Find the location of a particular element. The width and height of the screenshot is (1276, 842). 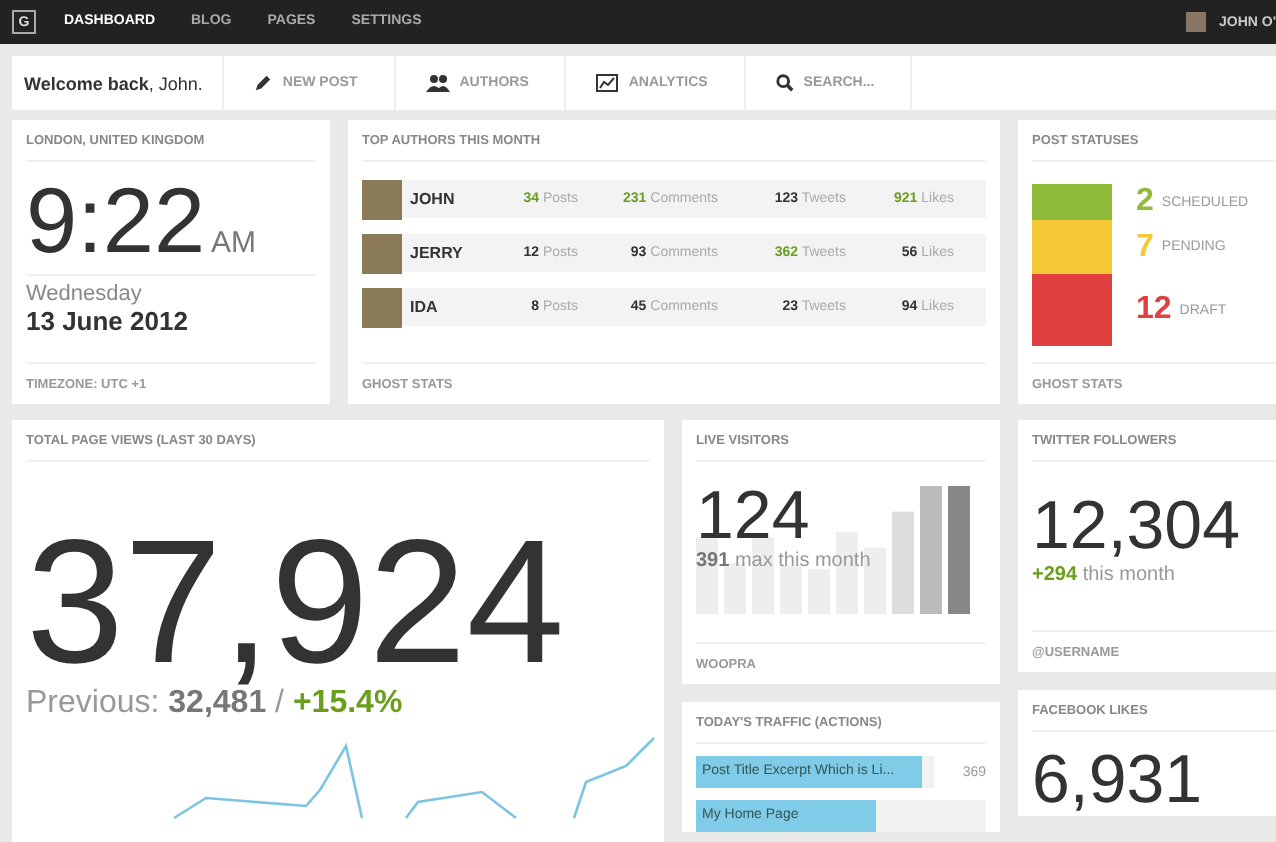

live-count: 124 is located at coordinates (754, 516).